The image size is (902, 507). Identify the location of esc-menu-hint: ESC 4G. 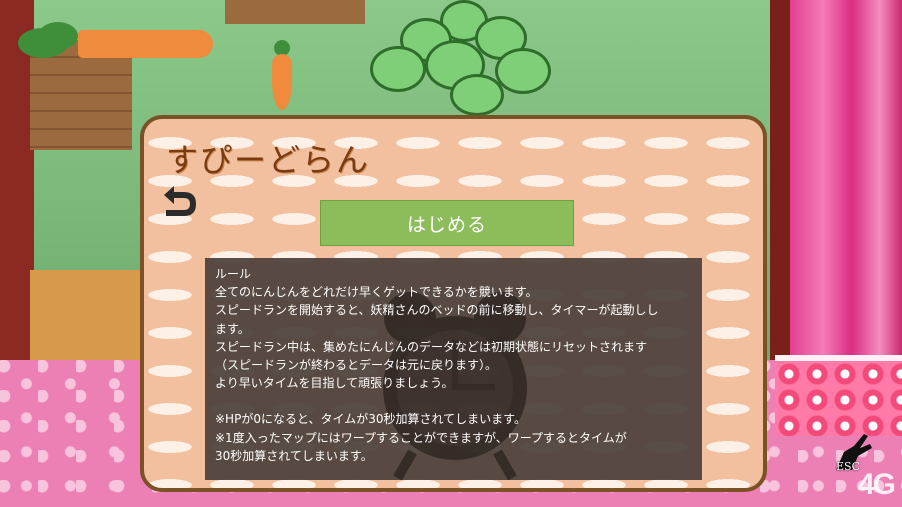
(858, 468).